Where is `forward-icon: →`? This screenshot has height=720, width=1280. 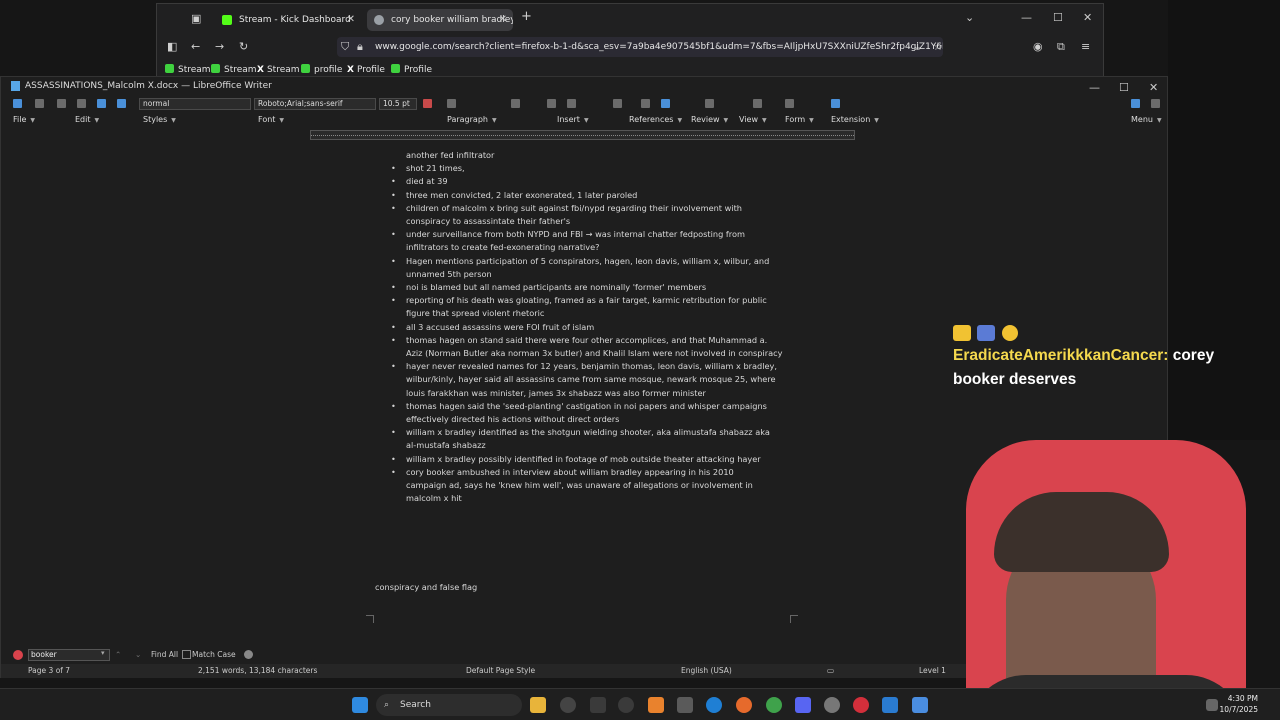 forward-icon: → is located at coordinates (219, 47).